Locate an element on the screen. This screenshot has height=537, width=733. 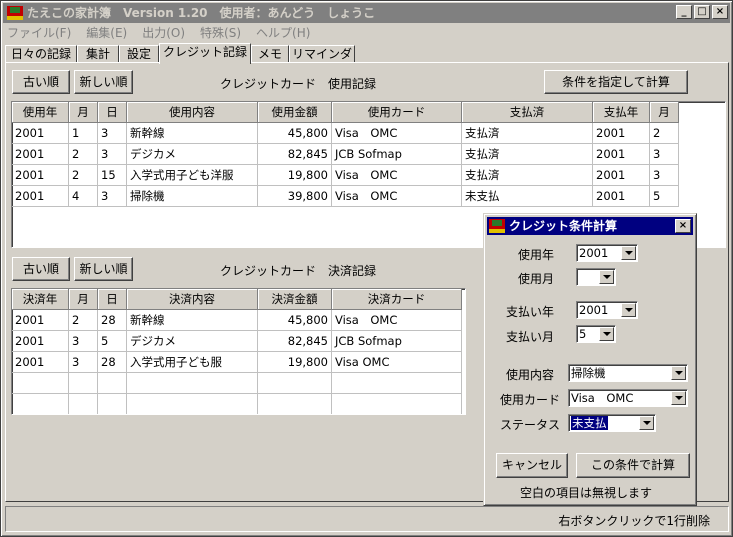
cell-settle-day: 28 is located at coordinates (112, 320).